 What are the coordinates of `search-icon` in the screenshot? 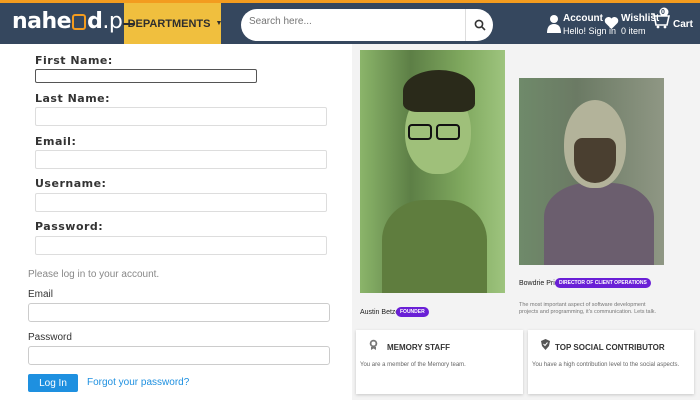 It's located at (480, 25).